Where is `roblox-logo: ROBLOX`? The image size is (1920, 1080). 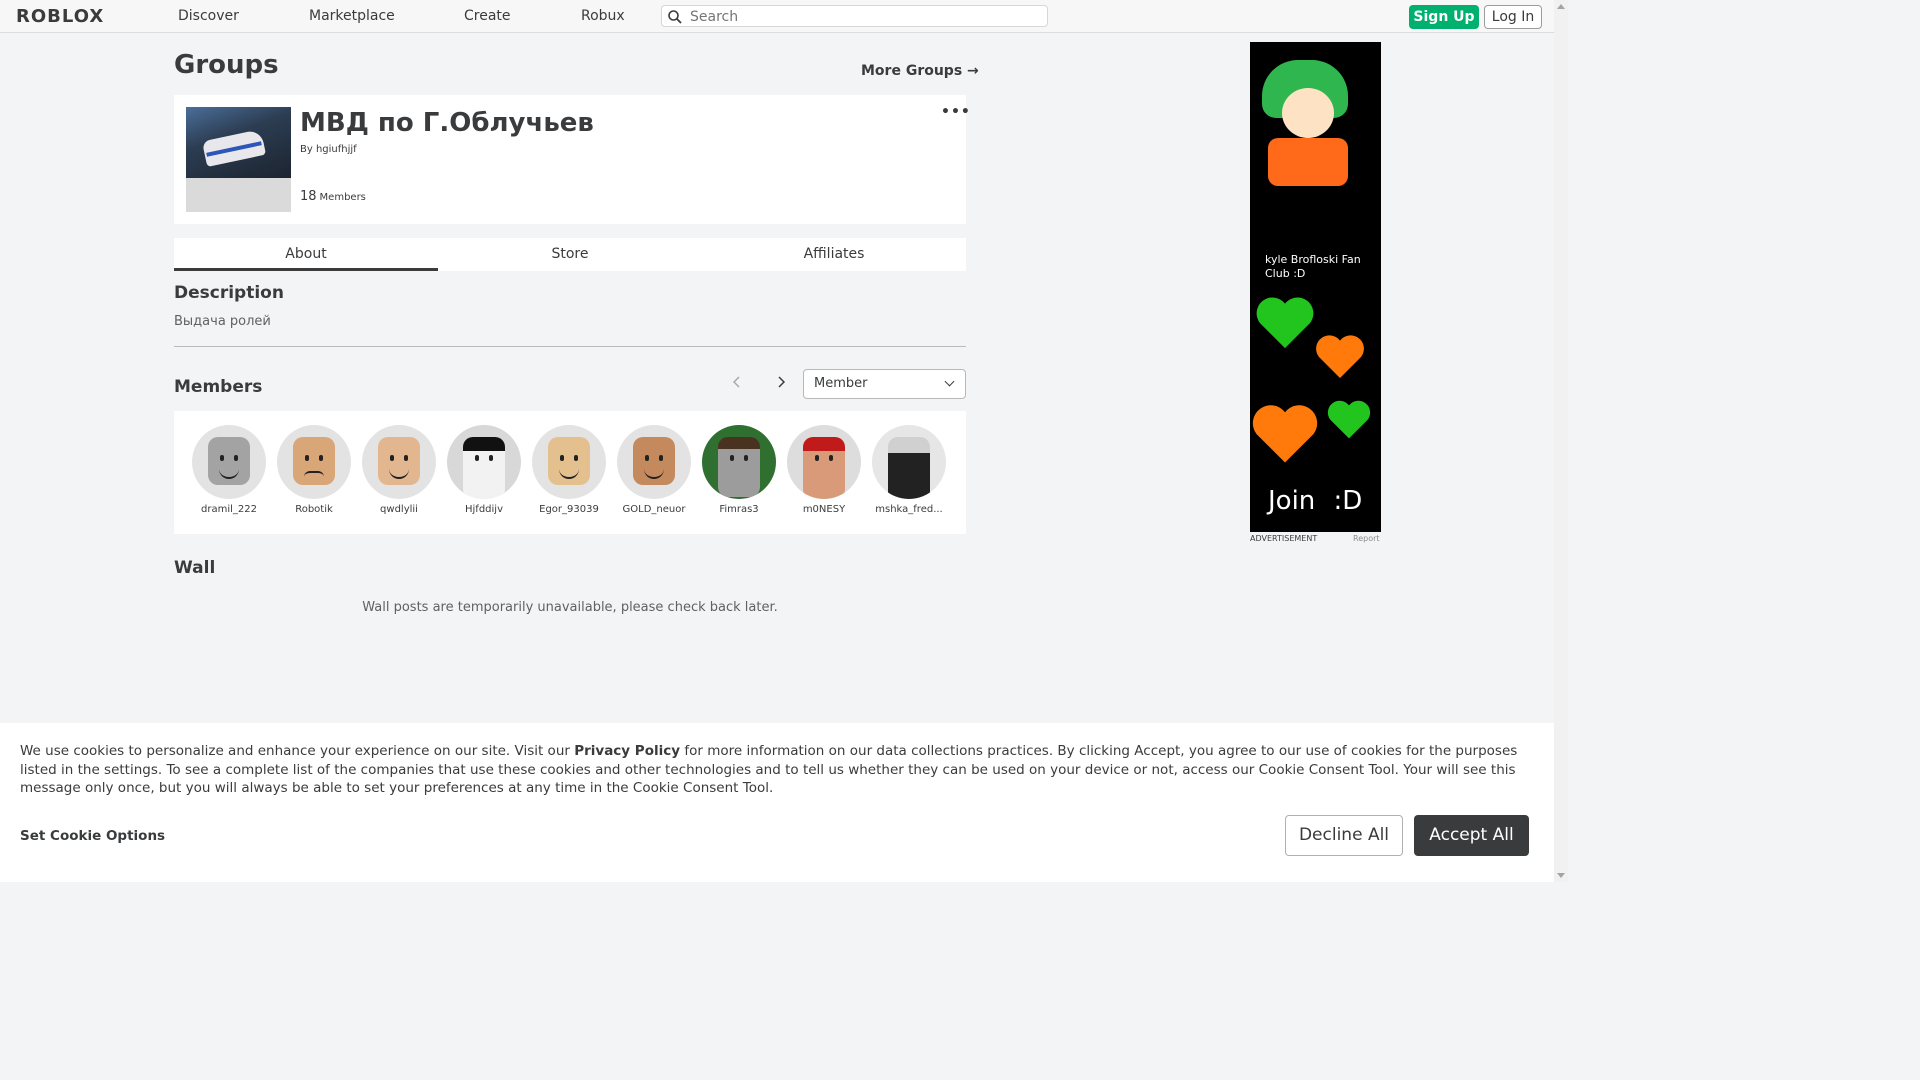 roblox-logo: ROBLOX is located at coordinates (60, 16).